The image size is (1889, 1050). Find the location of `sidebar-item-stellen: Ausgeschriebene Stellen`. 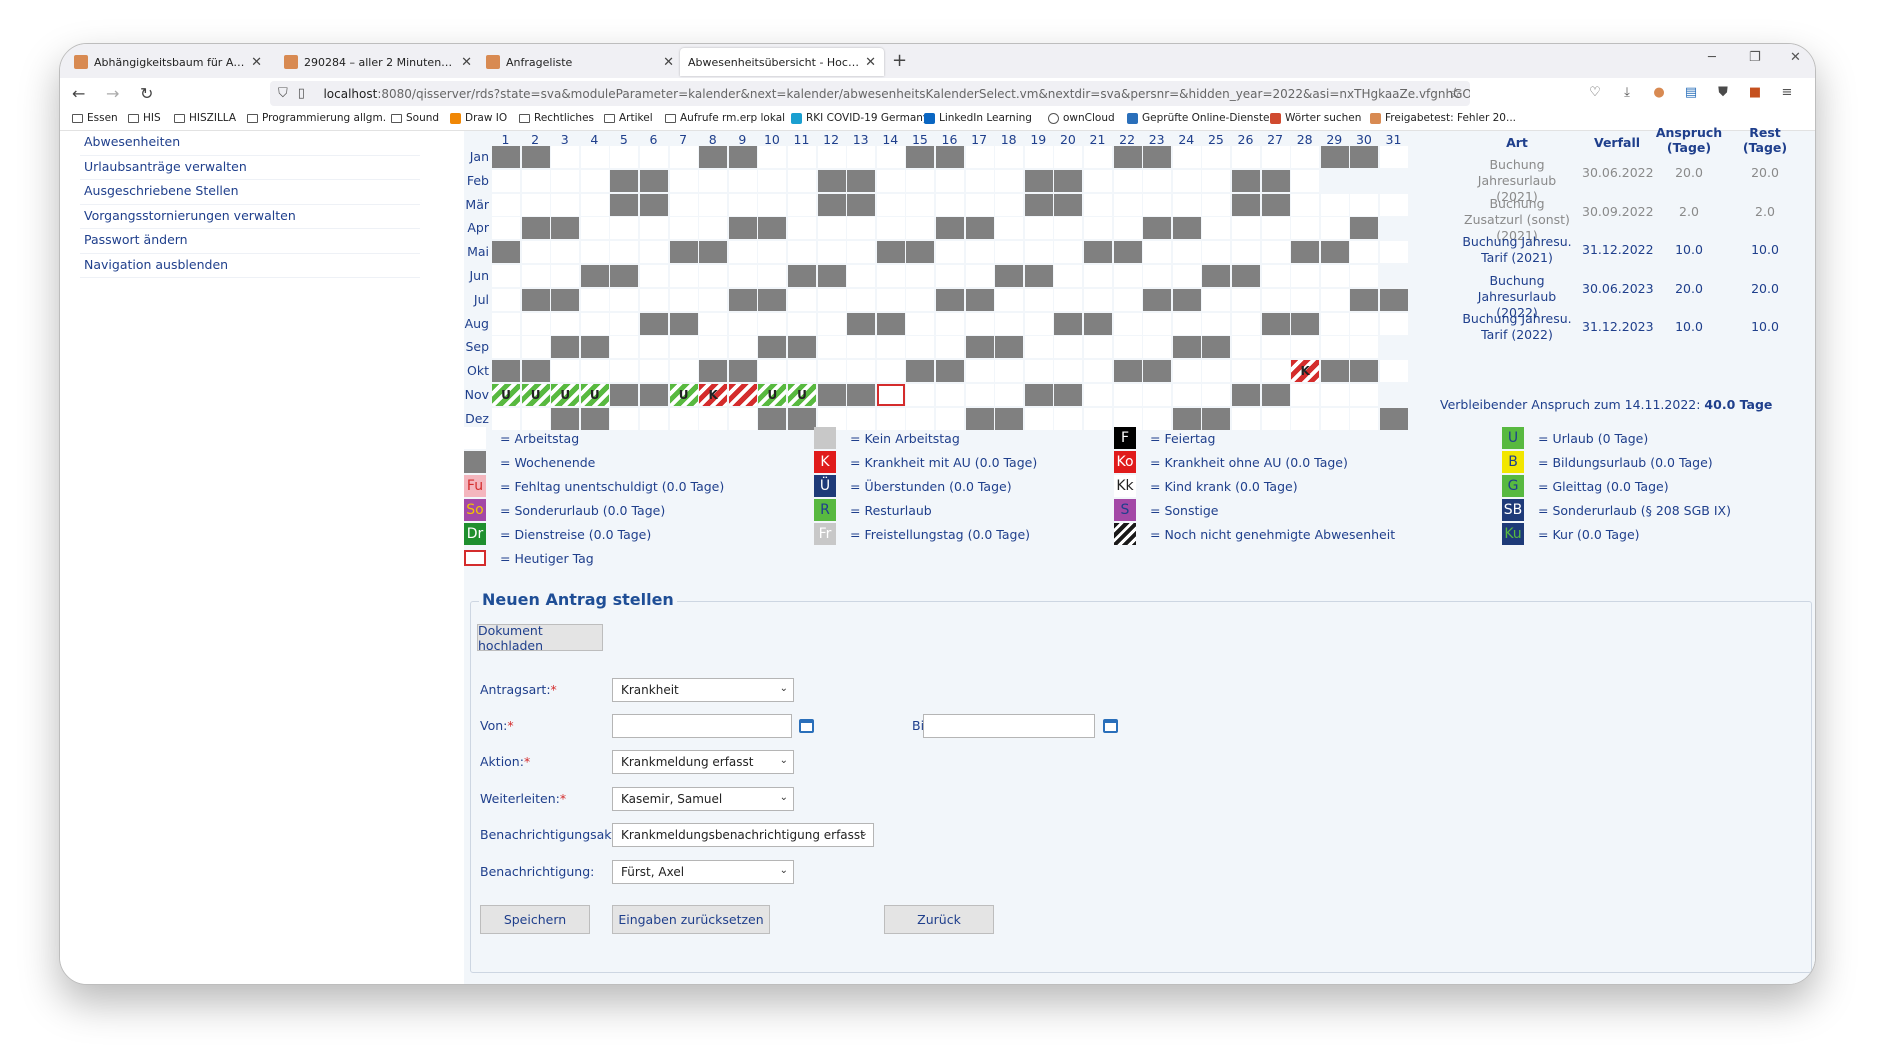

sidebar-item-stellen: Ausgeschriebene Stellen is located at coordinates (250, 192).